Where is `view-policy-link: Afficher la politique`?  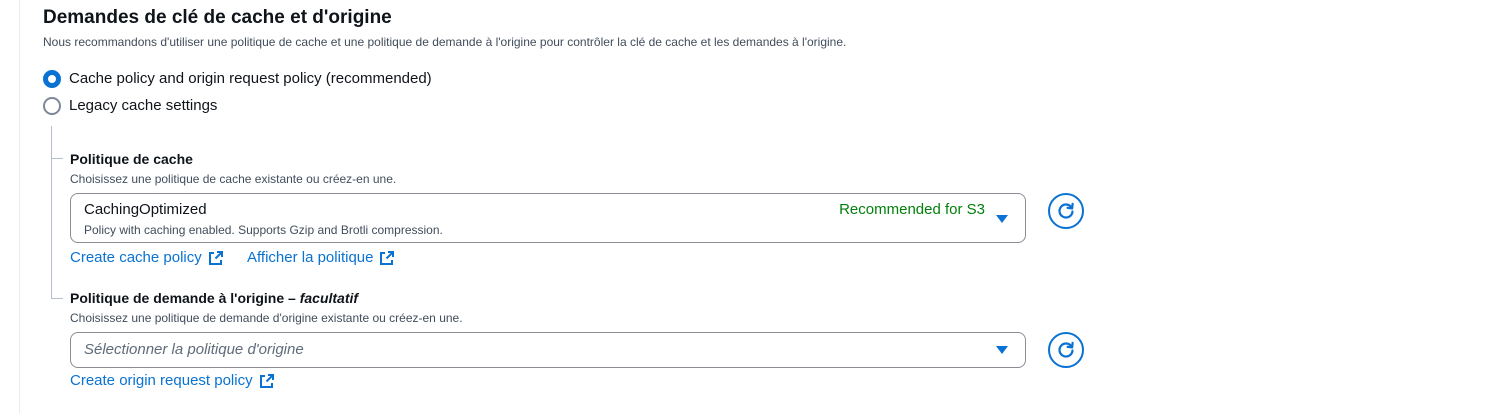
view-policy-link: Afficher la politique is located at coordinates (321, 258).